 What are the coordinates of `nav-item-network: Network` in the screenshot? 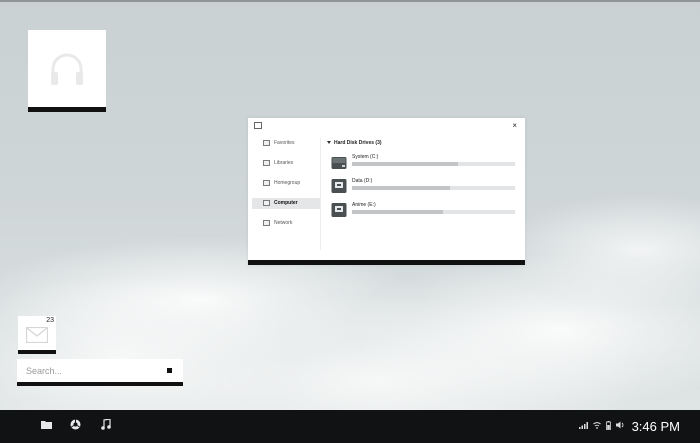 It's located at (286, 223).